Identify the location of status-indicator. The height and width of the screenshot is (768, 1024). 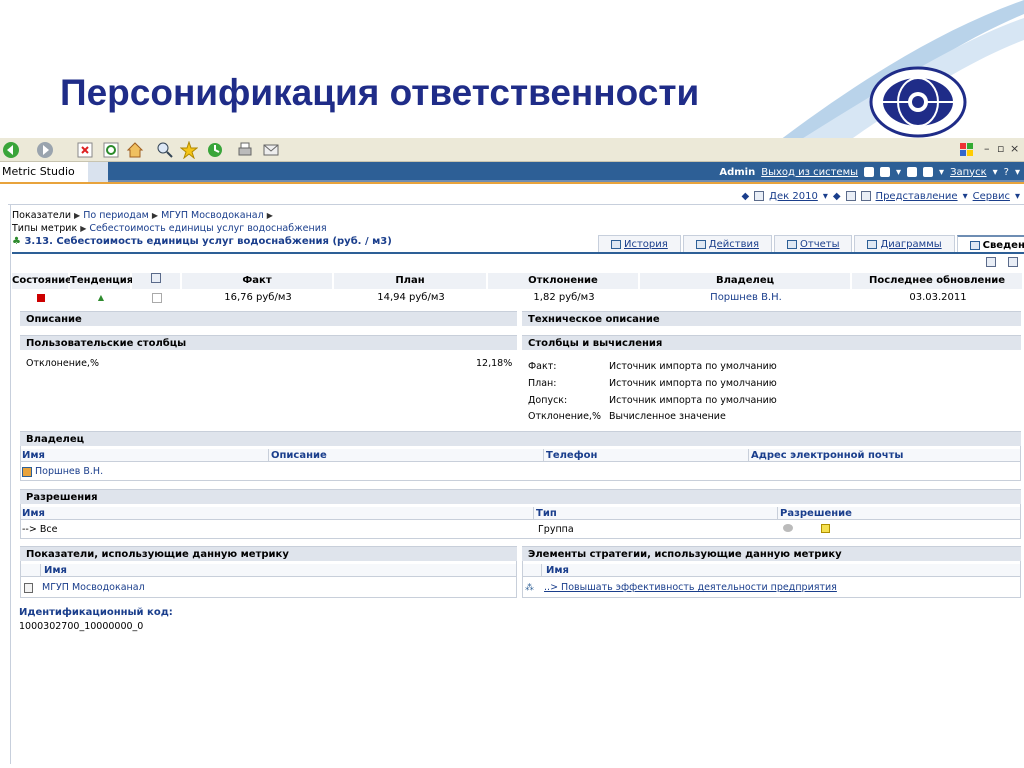
(41, 298).